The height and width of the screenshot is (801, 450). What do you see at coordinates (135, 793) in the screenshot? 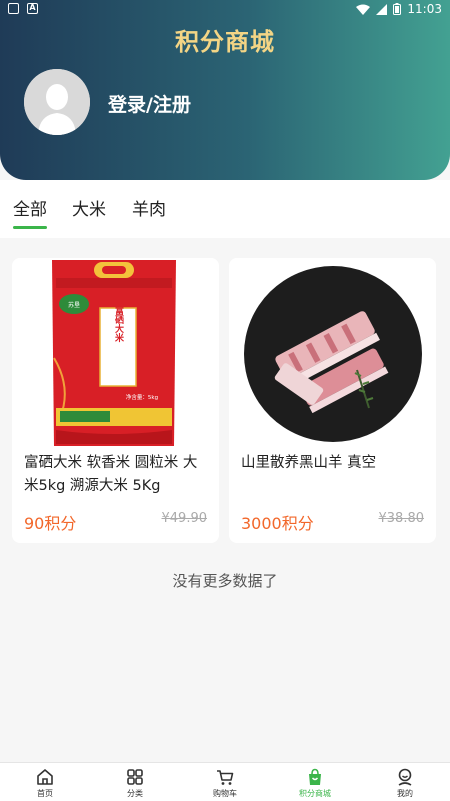
I see `tabbar-label: 分类` at bounding box center [135, 793].